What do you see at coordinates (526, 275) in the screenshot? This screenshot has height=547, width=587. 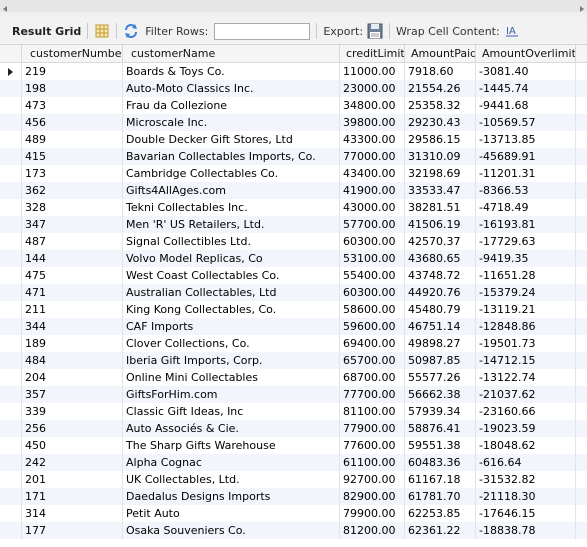 I see `amount-overlimit-cell: -11651.28` at bounding box center [526, 275].